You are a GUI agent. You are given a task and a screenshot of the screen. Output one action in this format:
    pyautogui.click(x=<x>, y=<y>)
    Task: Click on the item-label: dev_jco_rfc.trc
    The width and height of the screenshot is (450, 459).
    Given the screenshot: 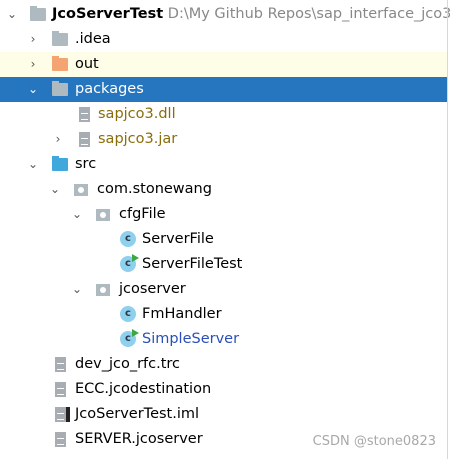 What is the action you would take?
    pyautogui.click(x=128, y=364)
    